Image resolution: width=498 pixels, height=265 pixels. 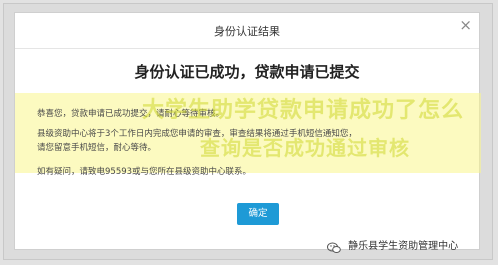 What do you see at coordinates (334, 246) in the screenshot?
I see `wechat-icon` at bounding box center [334, 246].